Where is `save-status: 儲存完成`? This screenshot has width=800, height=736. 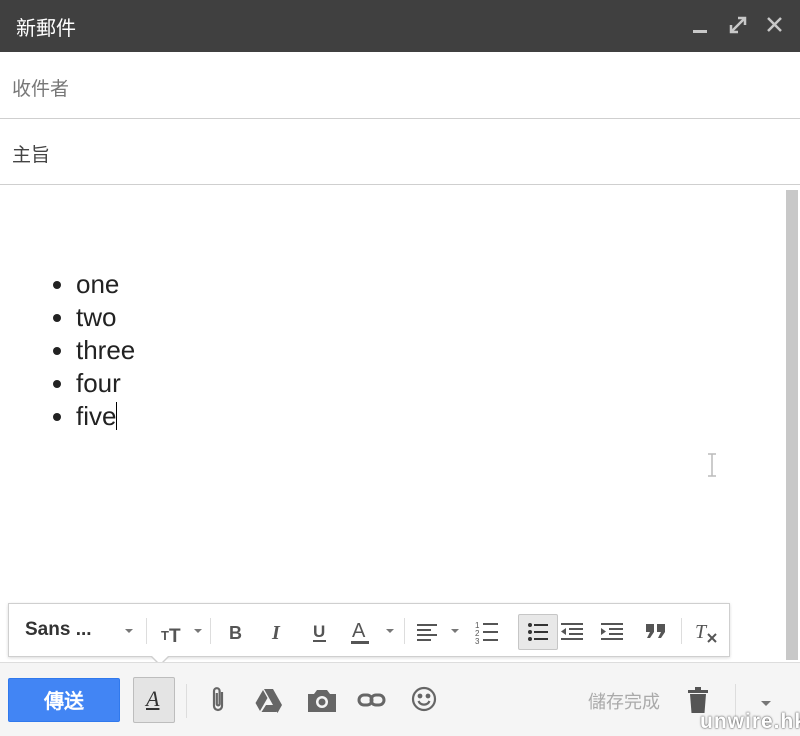
save-status: 儲存完成 is located at coordinates (624, 702).